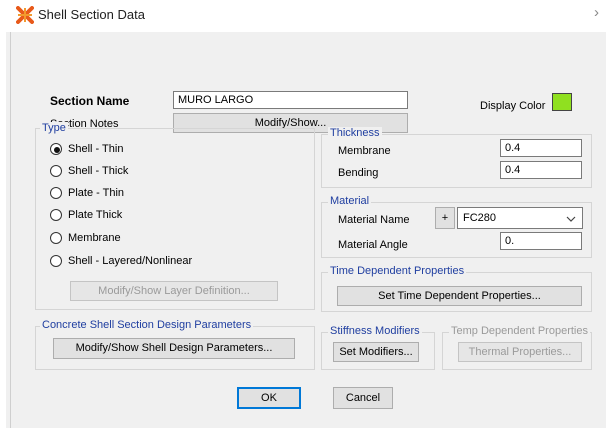  What do you see at coordinates (25, 15) in the screenshot?
I see `shell-app-icon` at bounding box center [25, 15].